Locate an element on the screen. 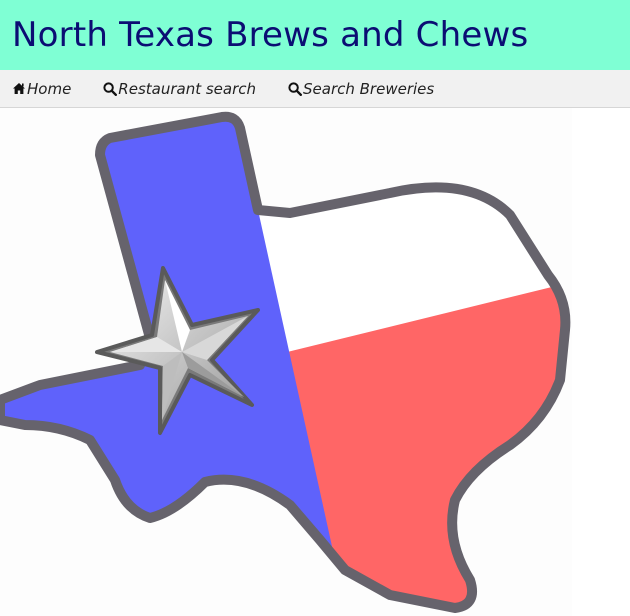 This screenshot has height=616, width=630. nav-search-breweries-label: Search Breweries is located at coordinates (369, 88).